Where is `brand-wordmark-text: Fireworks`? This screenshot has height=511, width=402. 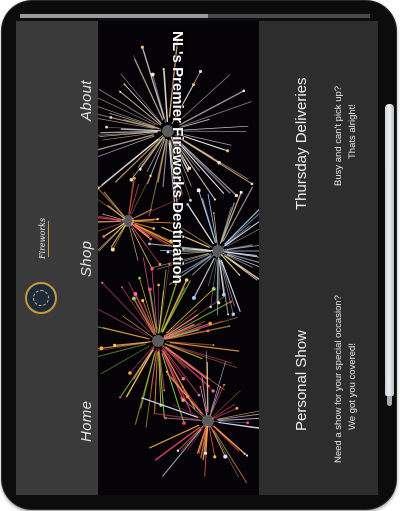 brand-wordmark-text: Fireworks is located at coordinates (42, 238).